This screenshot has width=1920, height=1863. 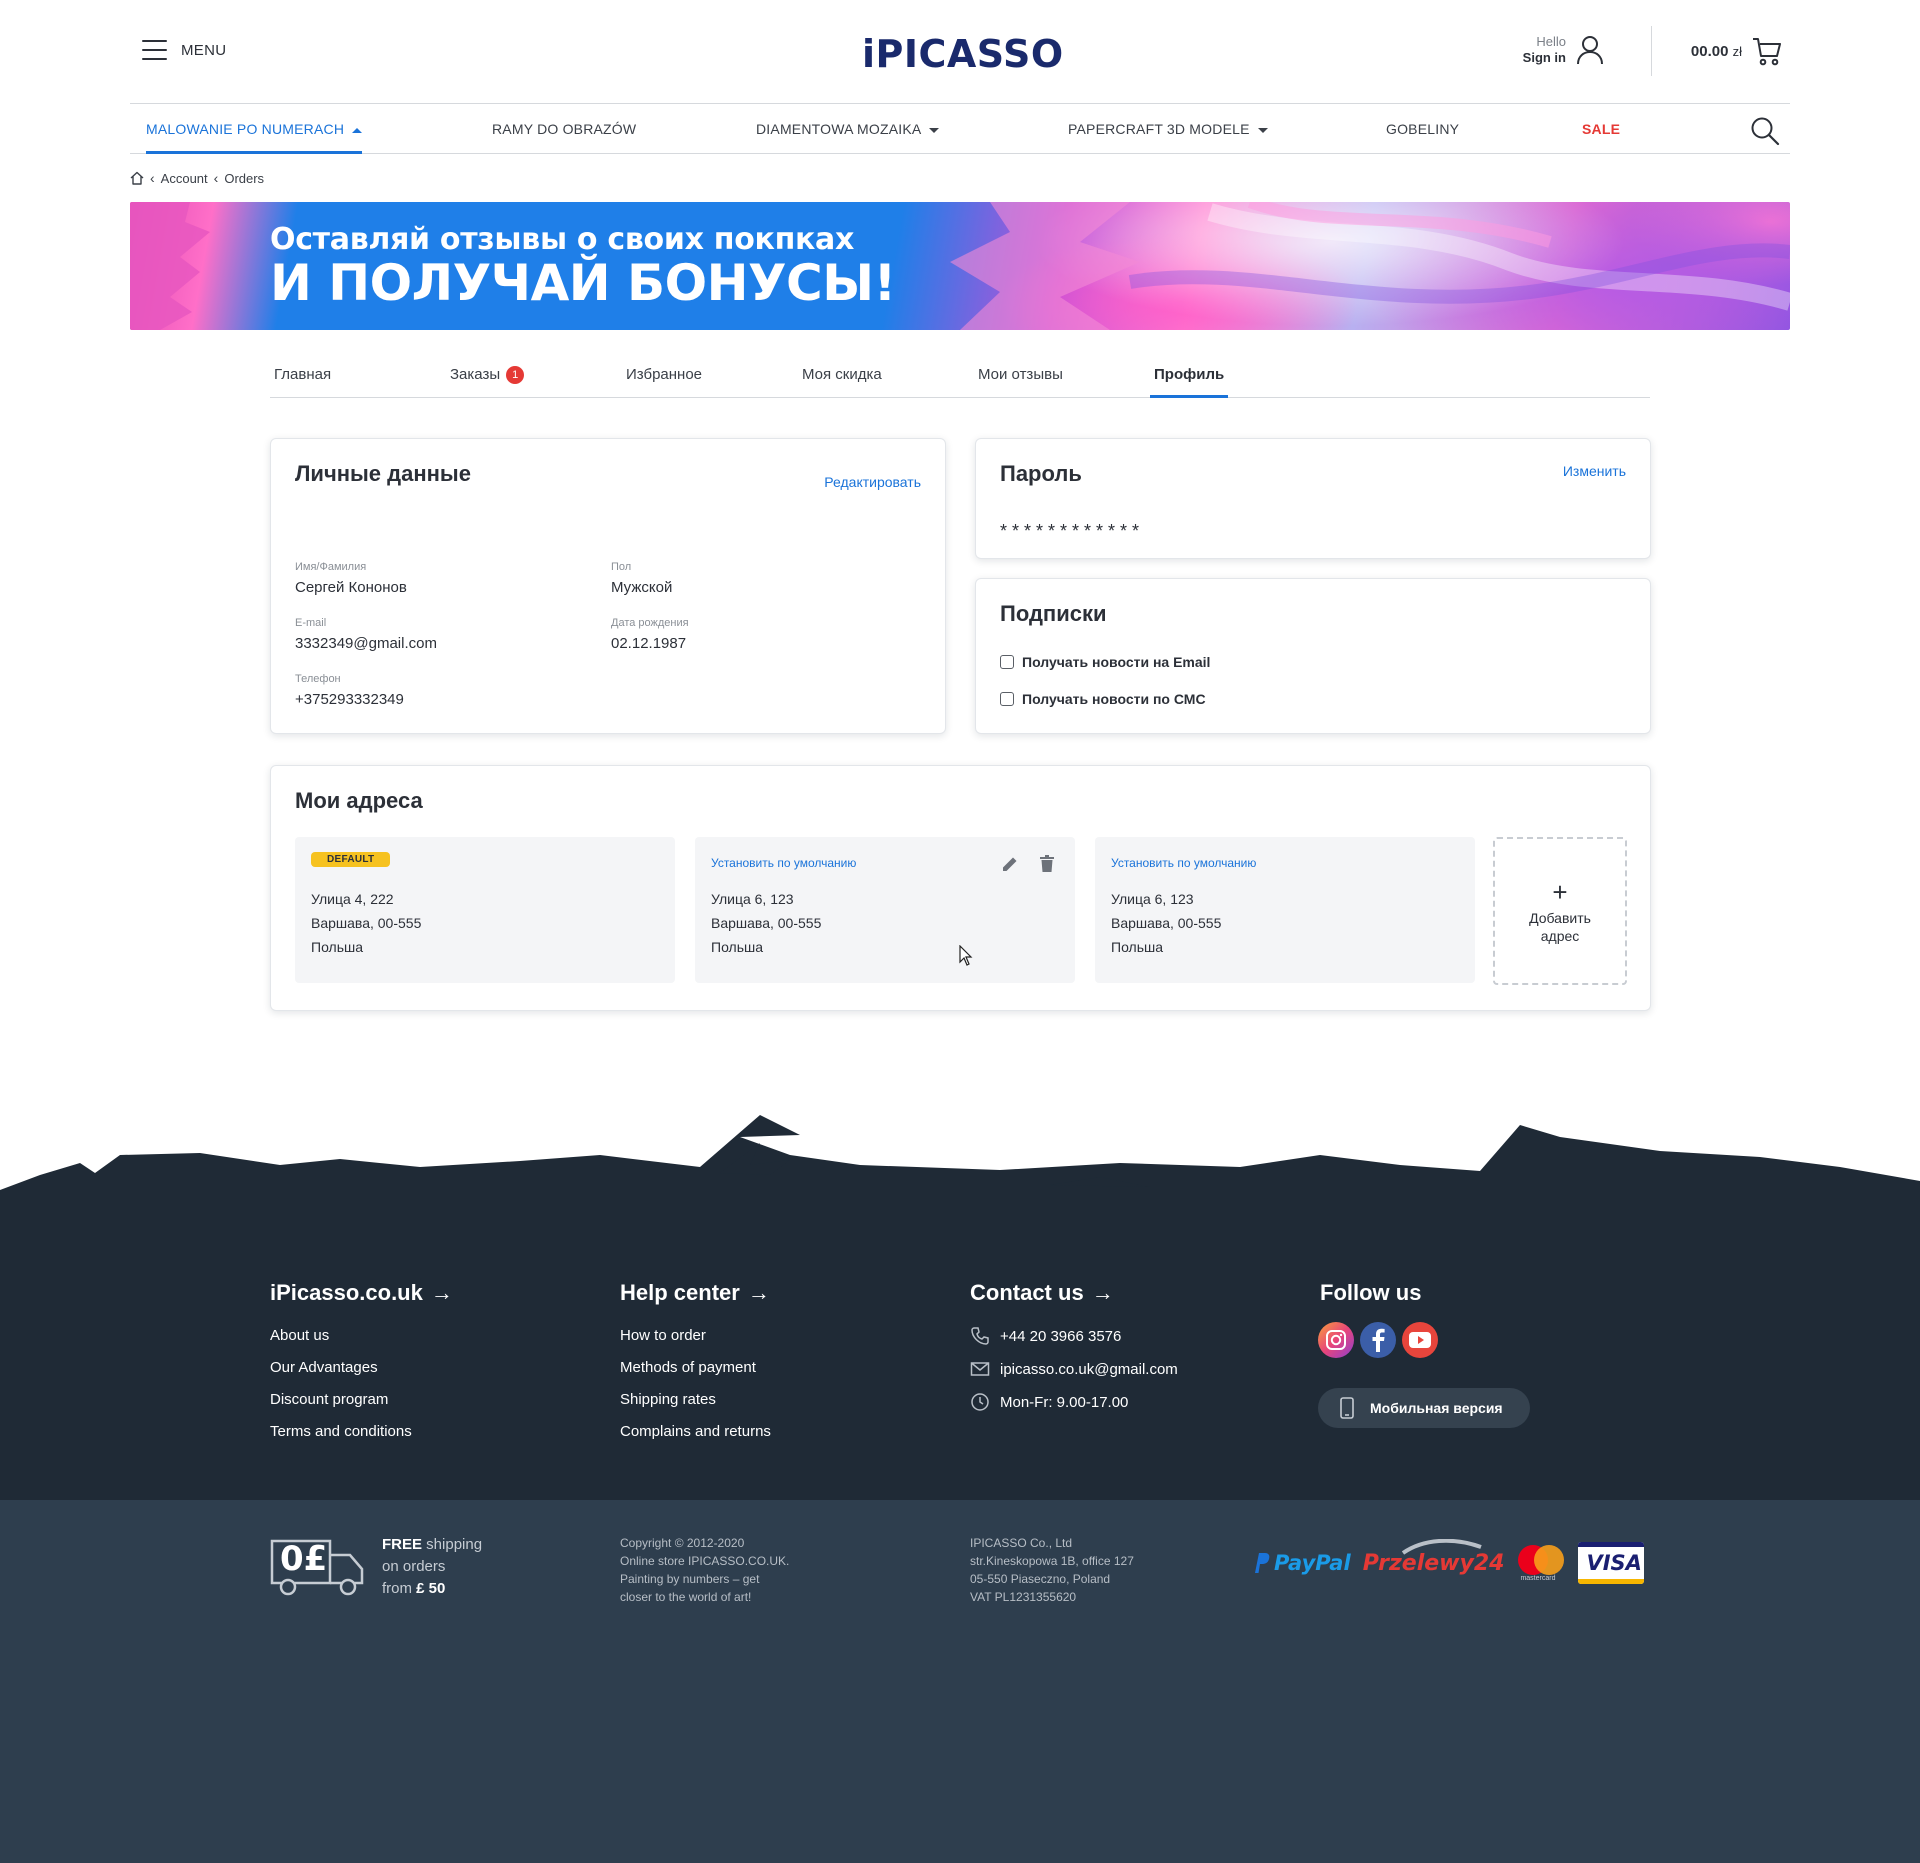 I want to click on footer-link-about: About us, so click(x=361, y=1335).